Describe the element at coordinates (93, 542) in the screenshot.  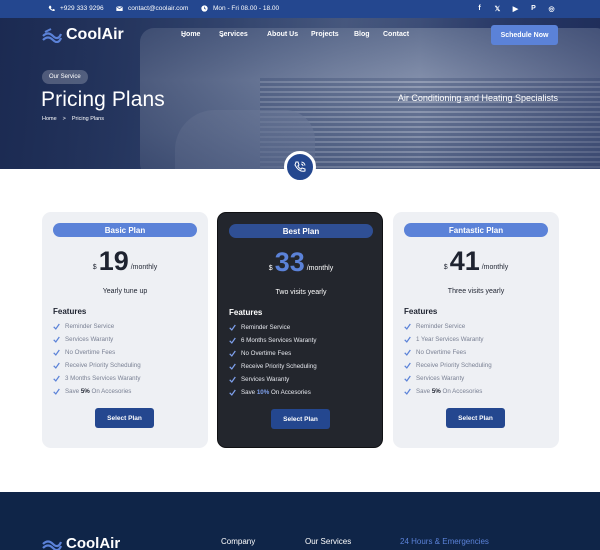
I see `footer-logo-text: CoolAir` at that location.